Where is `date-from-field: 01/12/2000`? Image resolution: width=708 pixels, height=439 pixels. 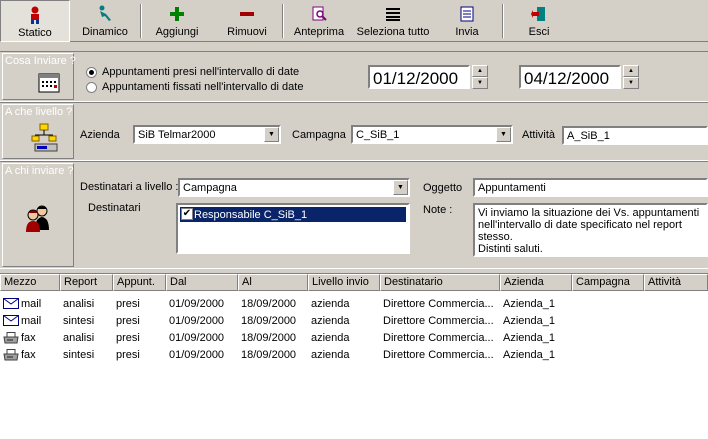 date-from-field: 01/12/2000 is located at coordinates (419, 77).